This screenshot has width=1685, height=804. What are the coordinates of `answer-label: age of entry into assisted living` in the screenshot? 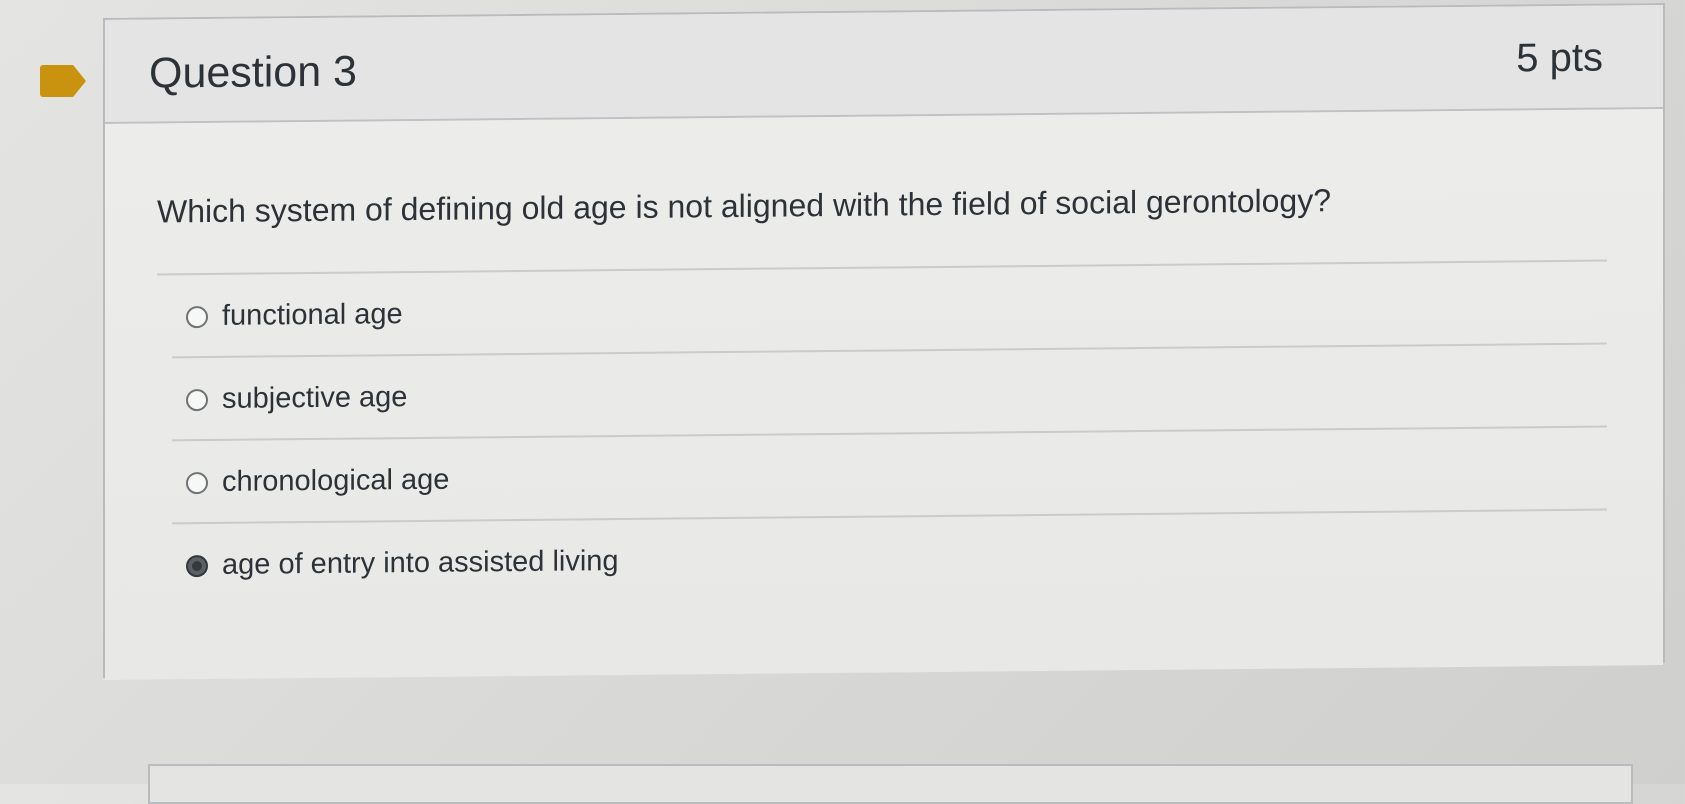 It's located at (420, 563).